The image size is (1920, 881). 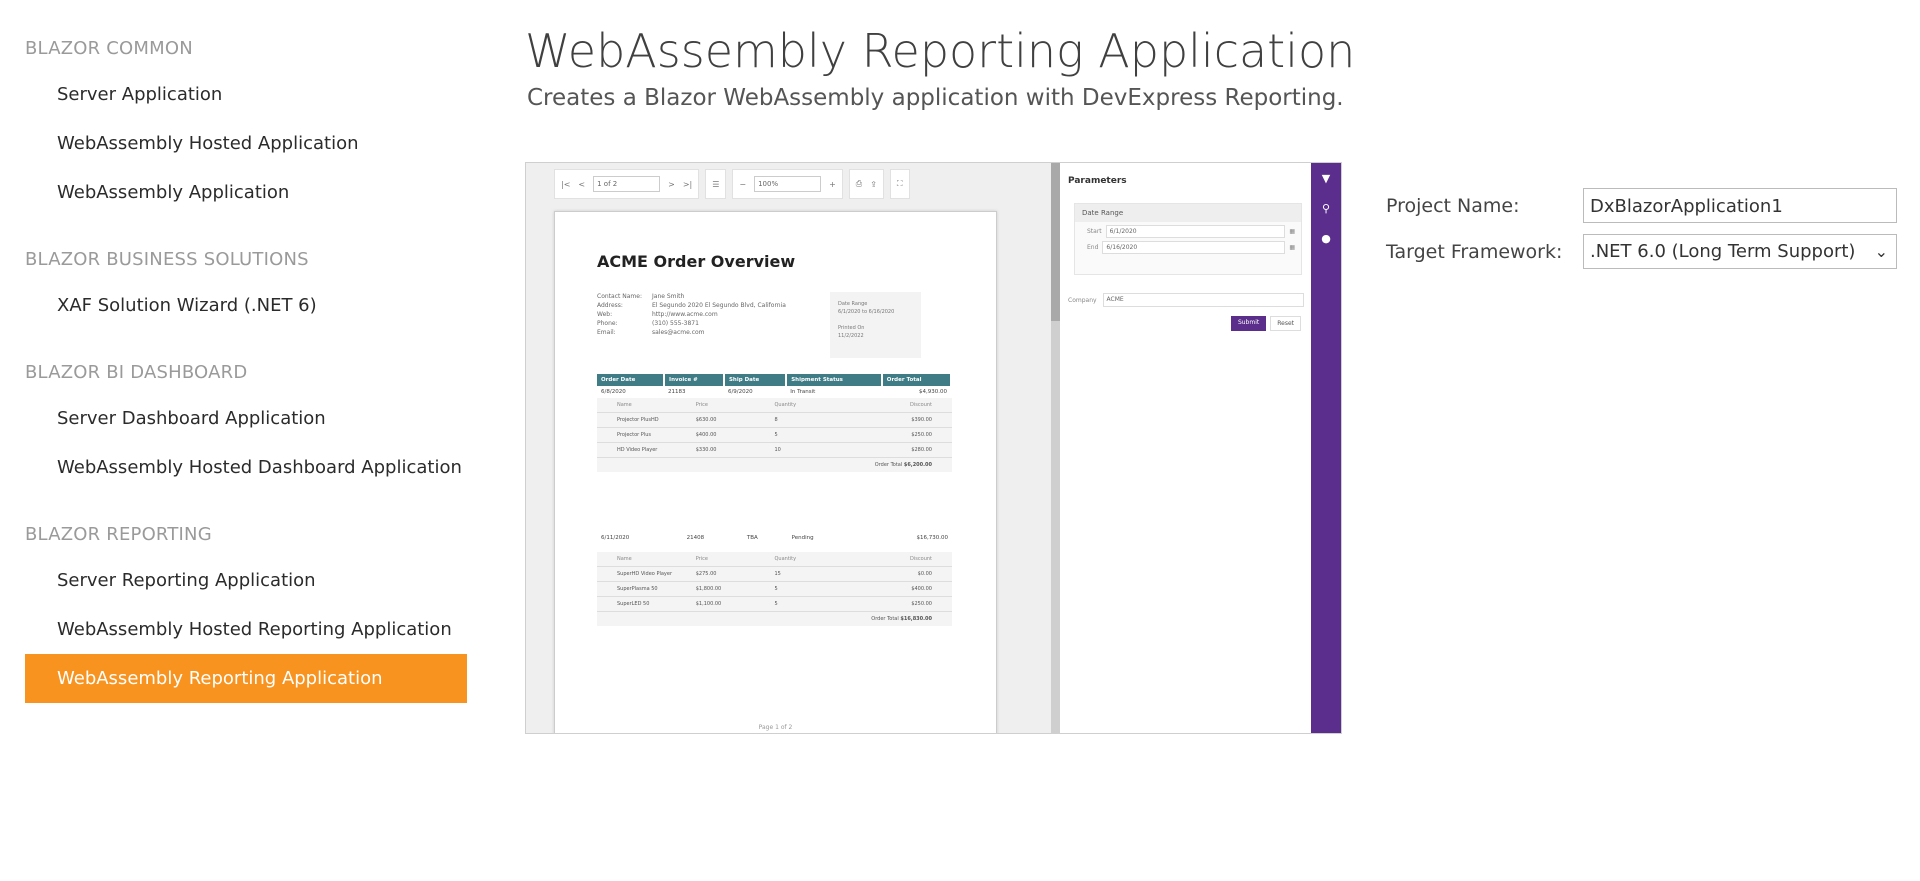 I want to click on detail-cell: HD Video Player, so click(x=637, y=450).